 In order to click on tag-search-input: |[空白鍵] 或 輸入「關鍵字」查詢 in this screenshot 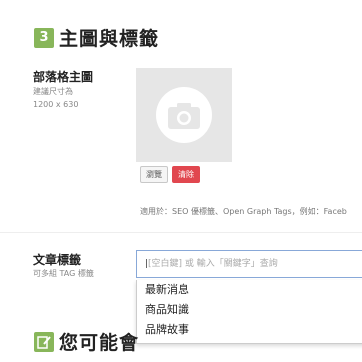, I will do `click(249, 264)`.